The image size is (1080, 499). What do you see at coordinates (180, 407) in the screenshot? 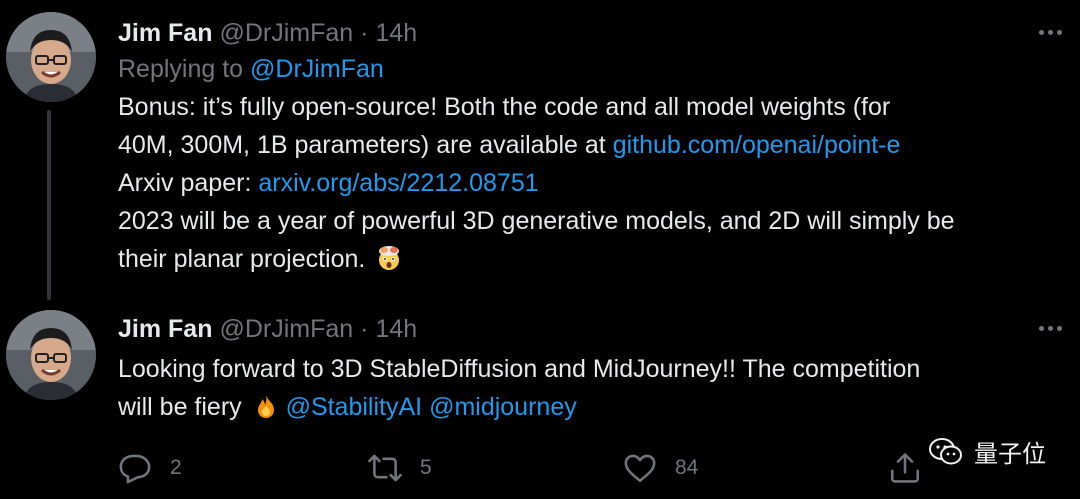
I see `text-span: will be fiery` at bounding box center [180, 407].